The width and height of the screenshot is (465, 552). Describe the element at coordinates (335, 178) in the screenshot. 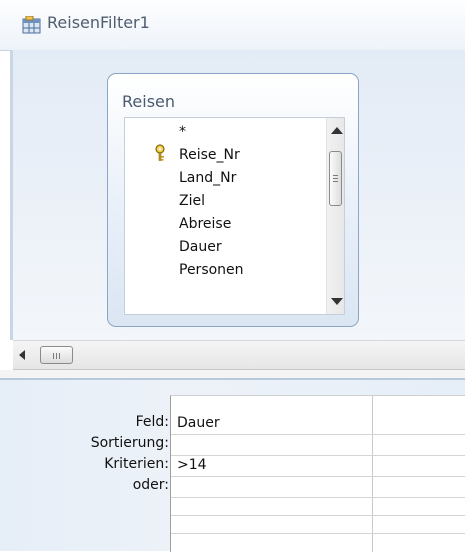

I see `scrollbar-thumb` at that location.